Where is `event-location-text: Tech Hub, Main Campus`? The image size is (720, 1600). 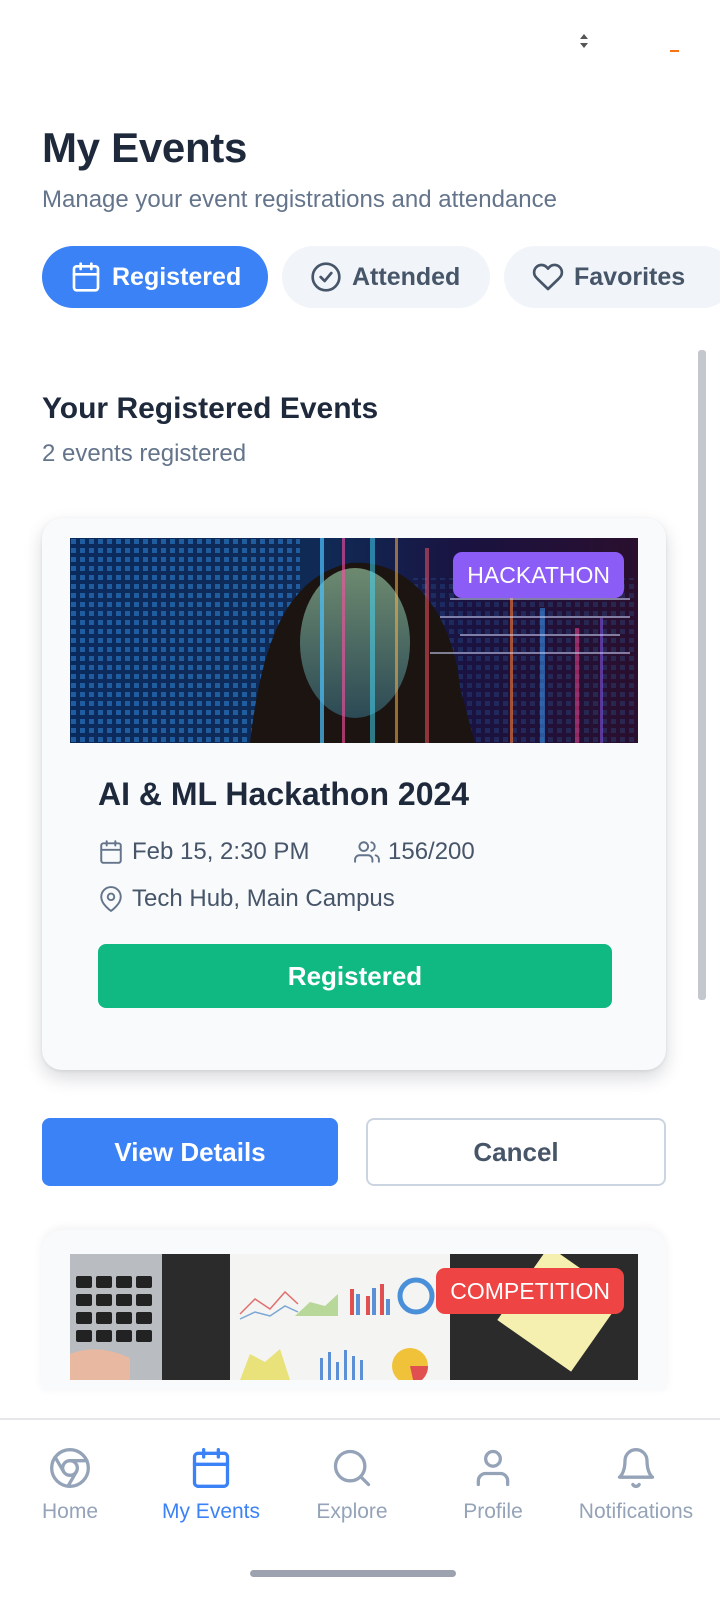 event-location-text: Tech Hub, Main Campus is located at coordinates (263, 898).